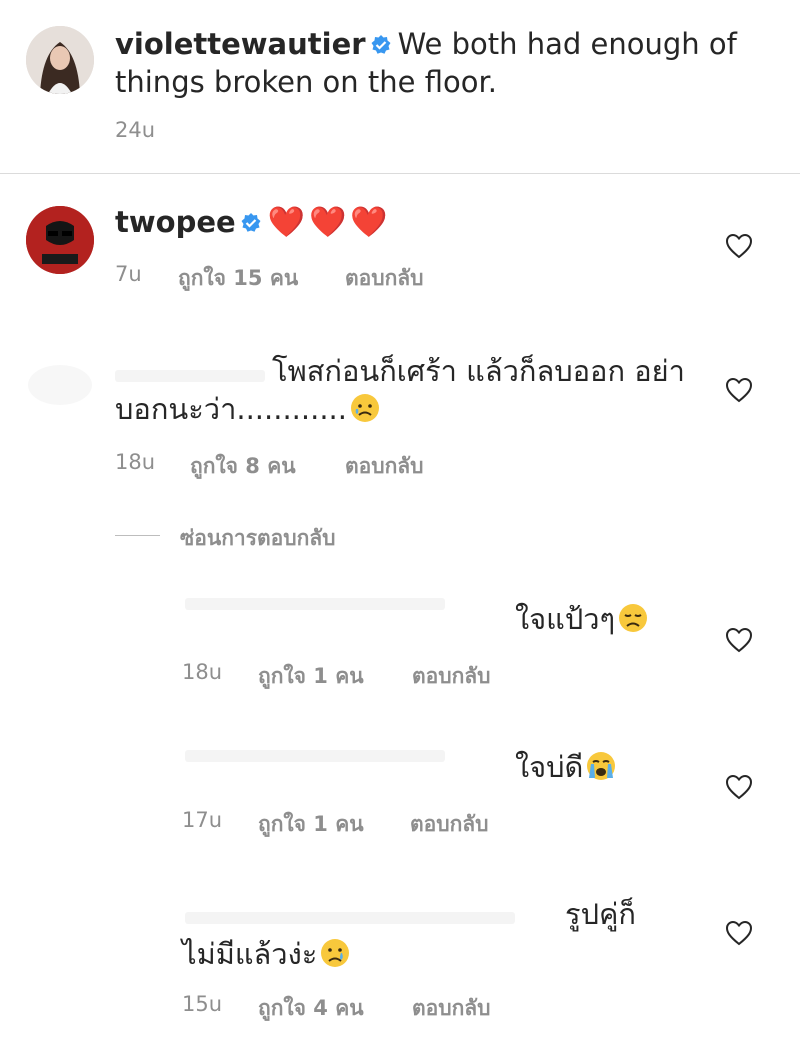 This screenshot has width=800, height=1042. Describe the element at coordinates (335, 953) in the screenshot. I see `sad-tear-face-icon` at that location.